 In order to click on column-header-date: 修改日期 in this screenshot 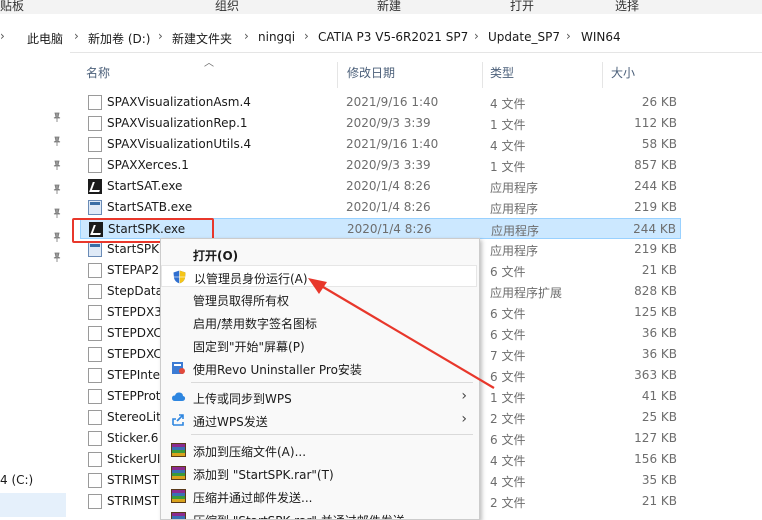, I will do `click(371, 75)`.